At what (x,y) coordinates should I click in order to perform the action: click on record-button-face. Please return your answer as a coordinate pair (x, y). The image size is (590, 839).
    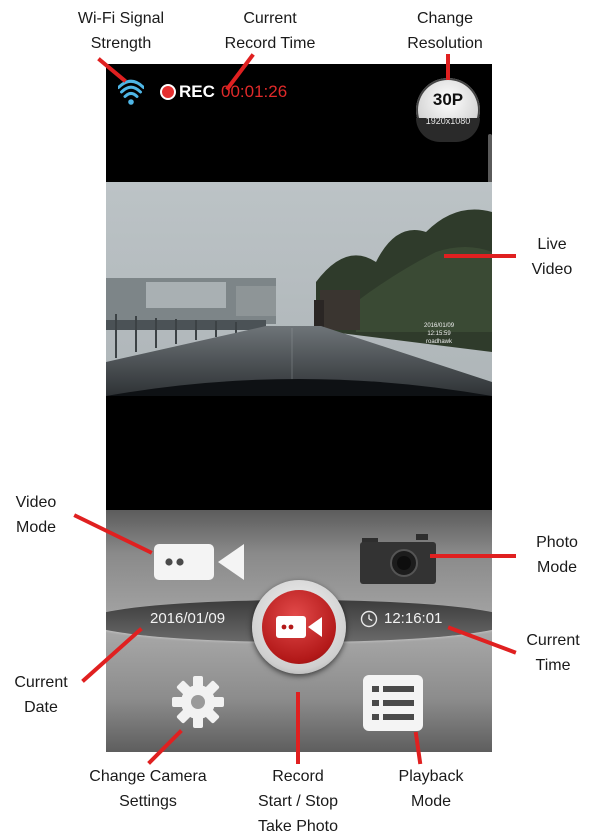
    Looking at the image, I should click on (299, 627).